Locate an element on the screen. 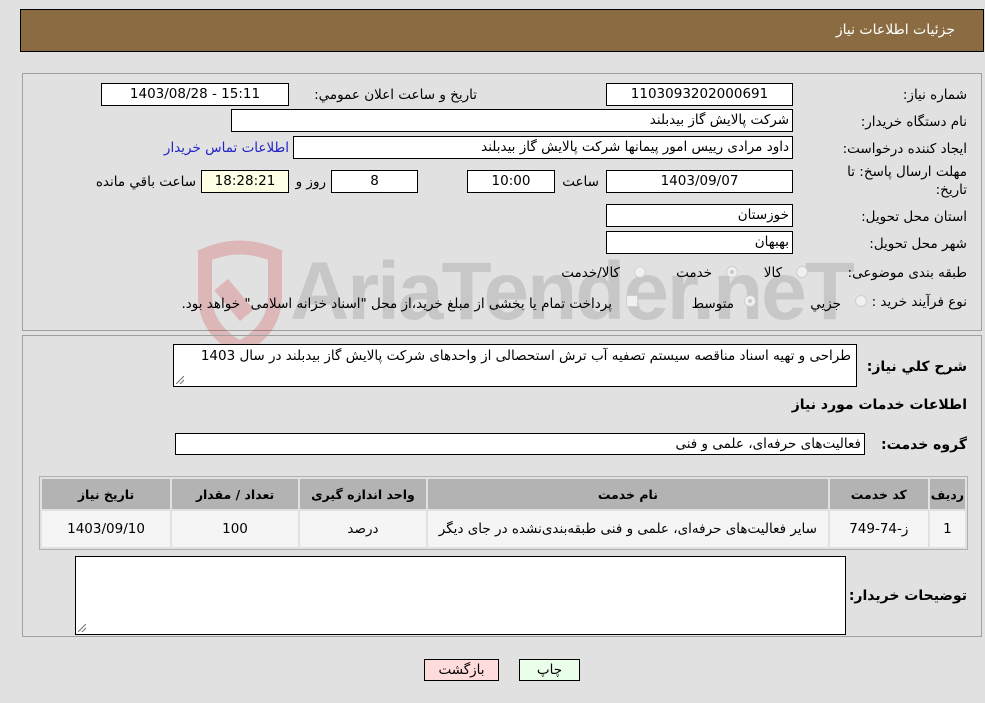 This screenshot has width=985, height=703. back-button: بازگشت is located at coordinates (461, 670).